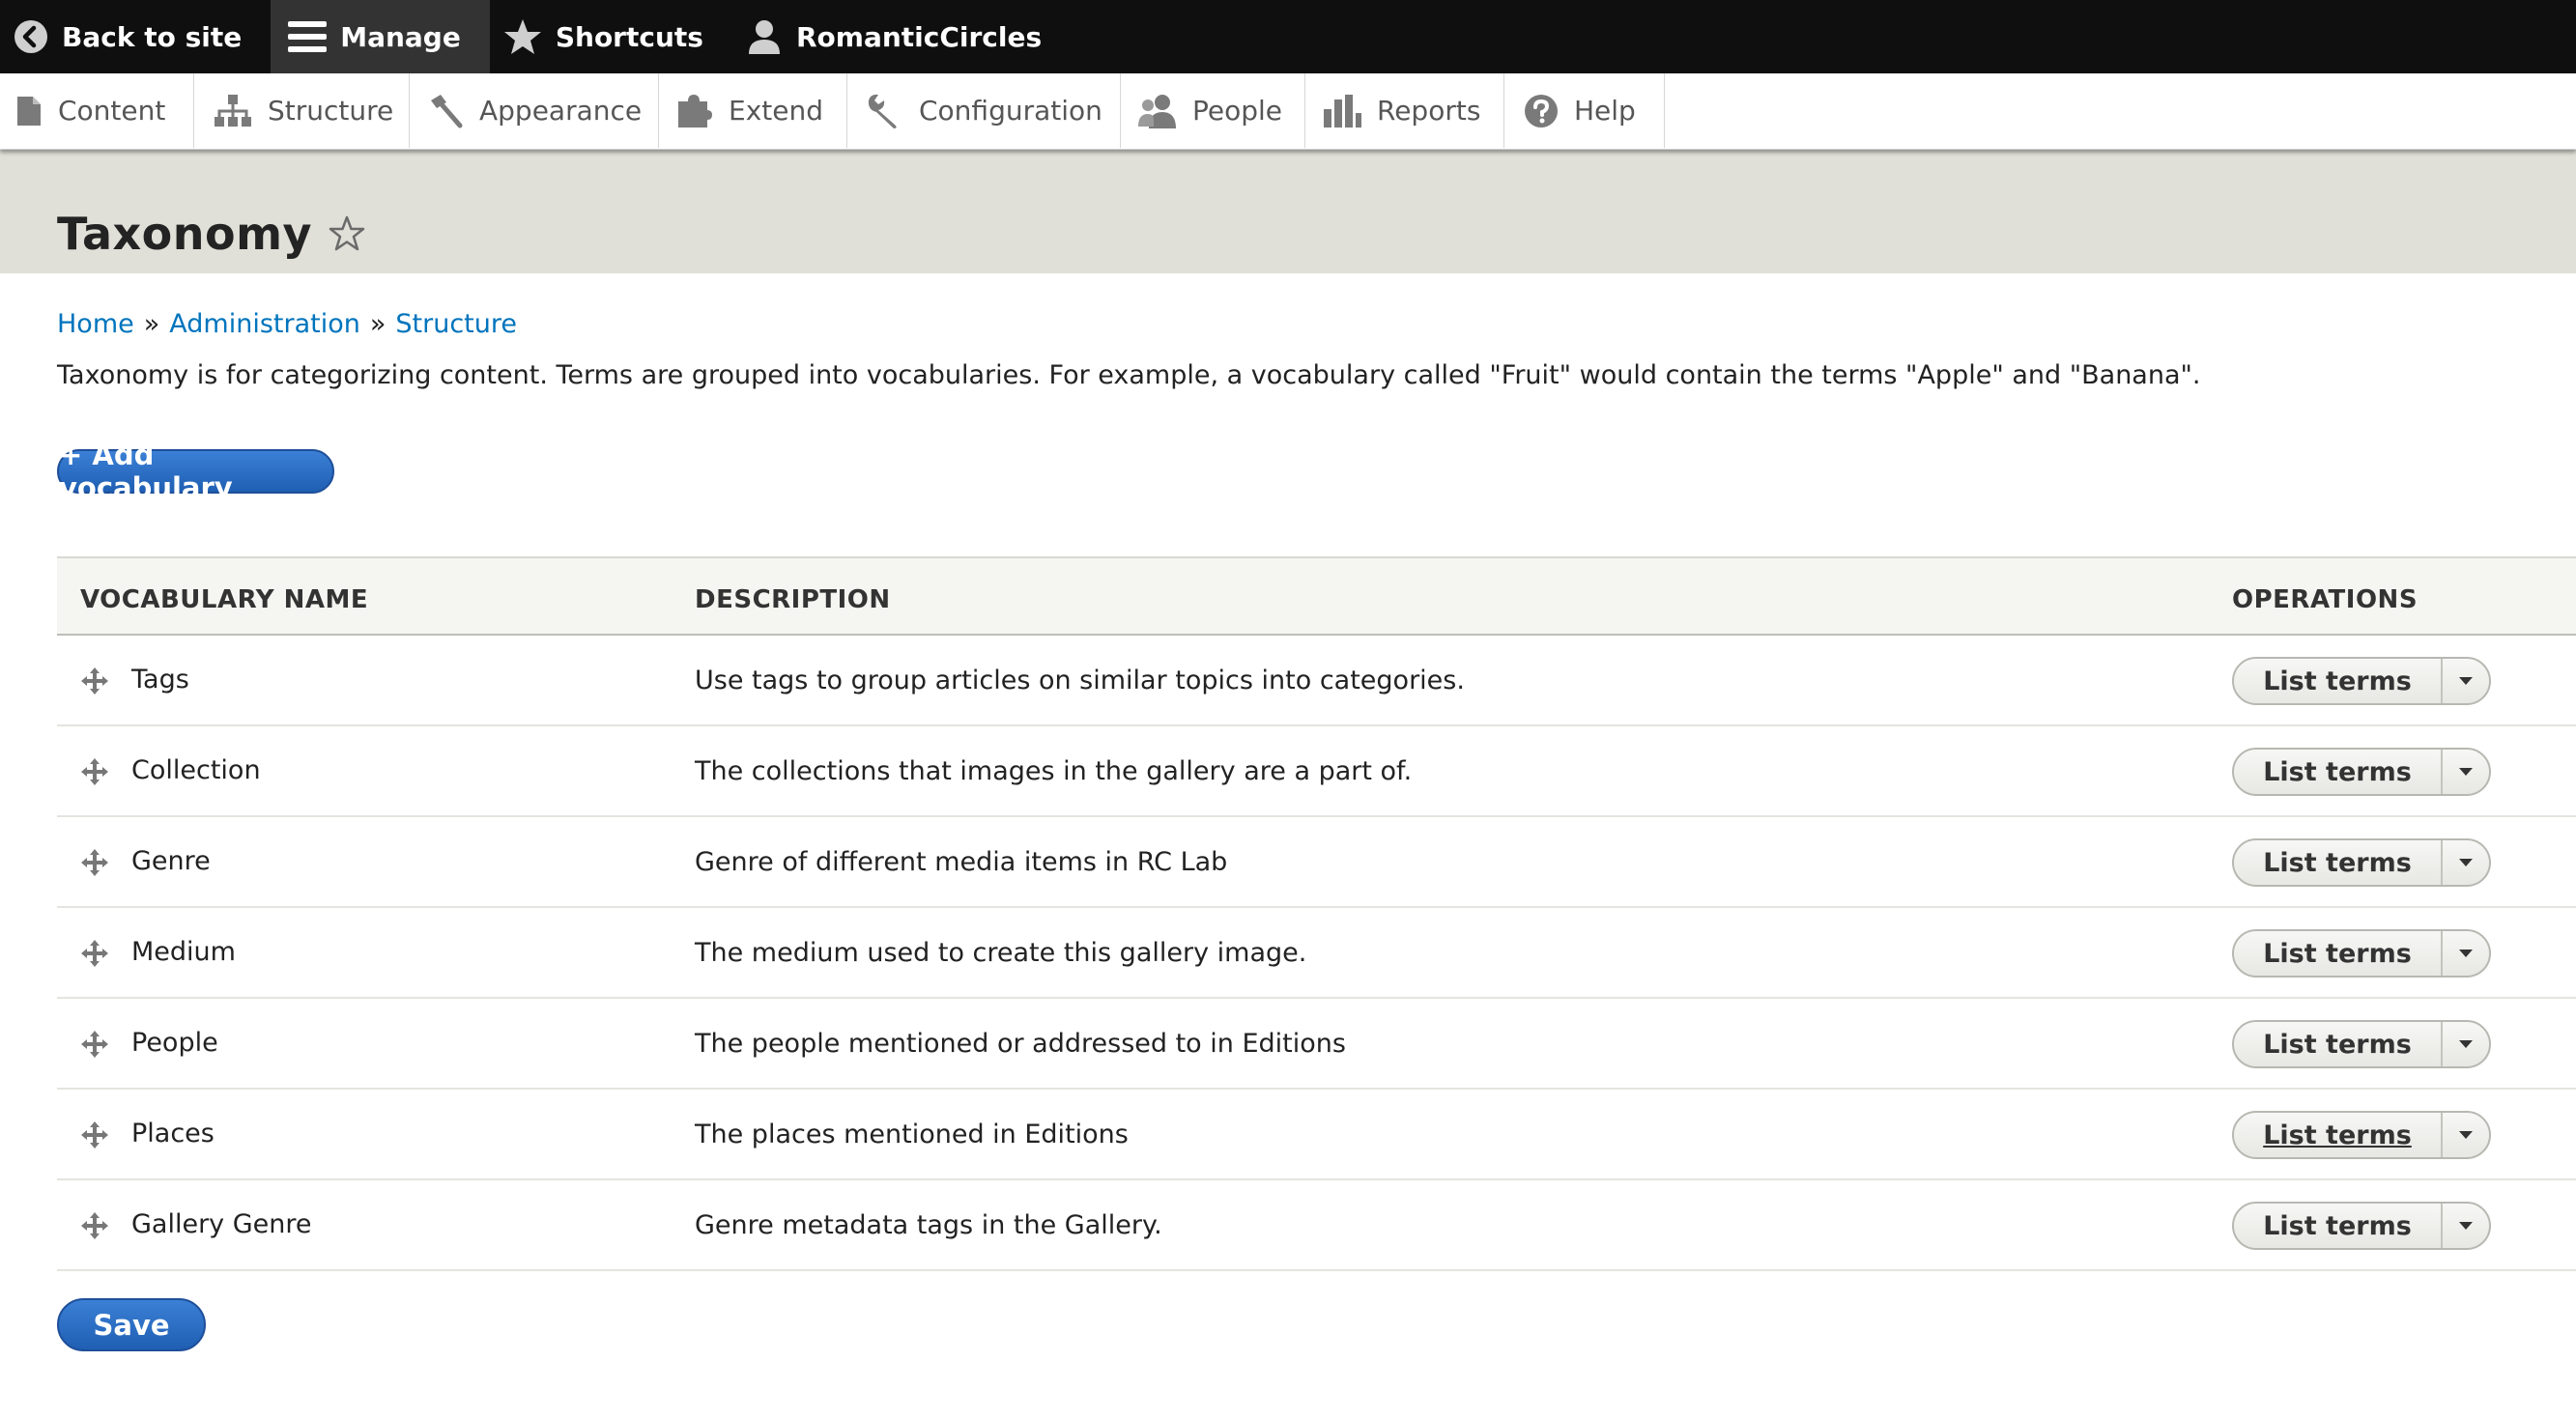 The image size is (2576, 1418). I want to click on tray-item-appearance: Appearance, so click(535, 110).